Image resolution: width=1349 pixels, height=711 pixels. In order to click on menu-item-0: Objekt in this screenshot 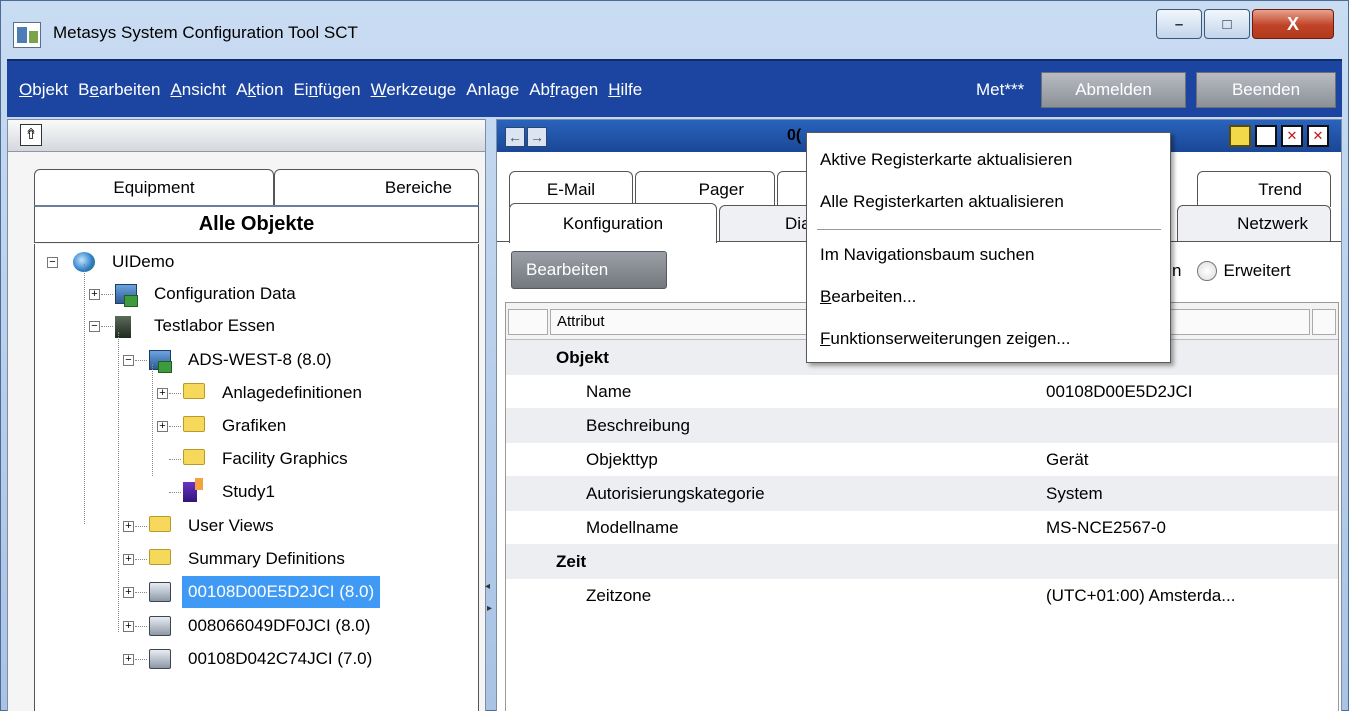, I will do `click(43, 90)`.